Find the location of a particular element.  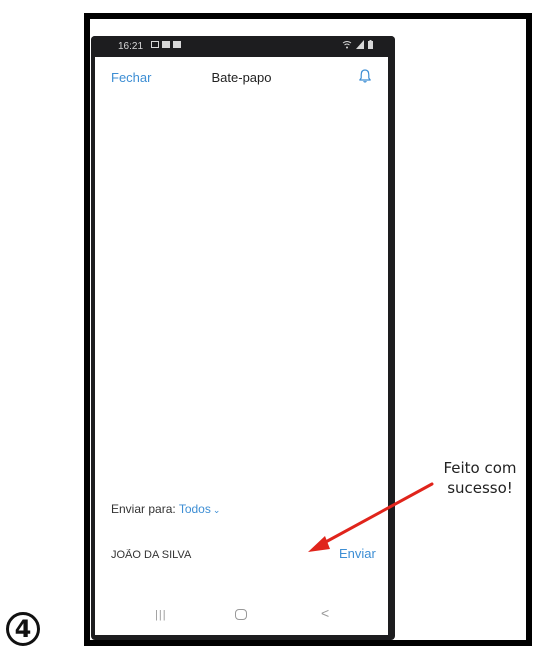

step-number-badge: 4 is located at coordinates (23, 629).